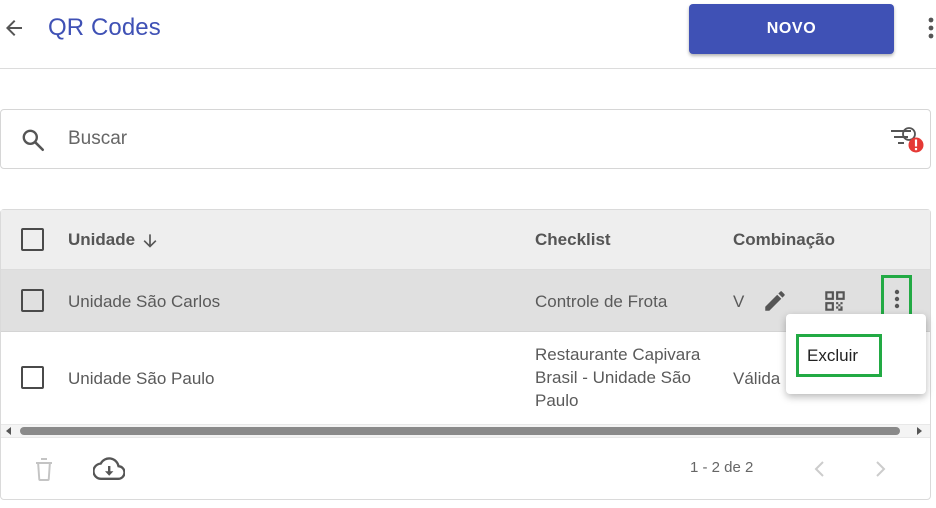  I want to click on search-icon, so click(33, 140).